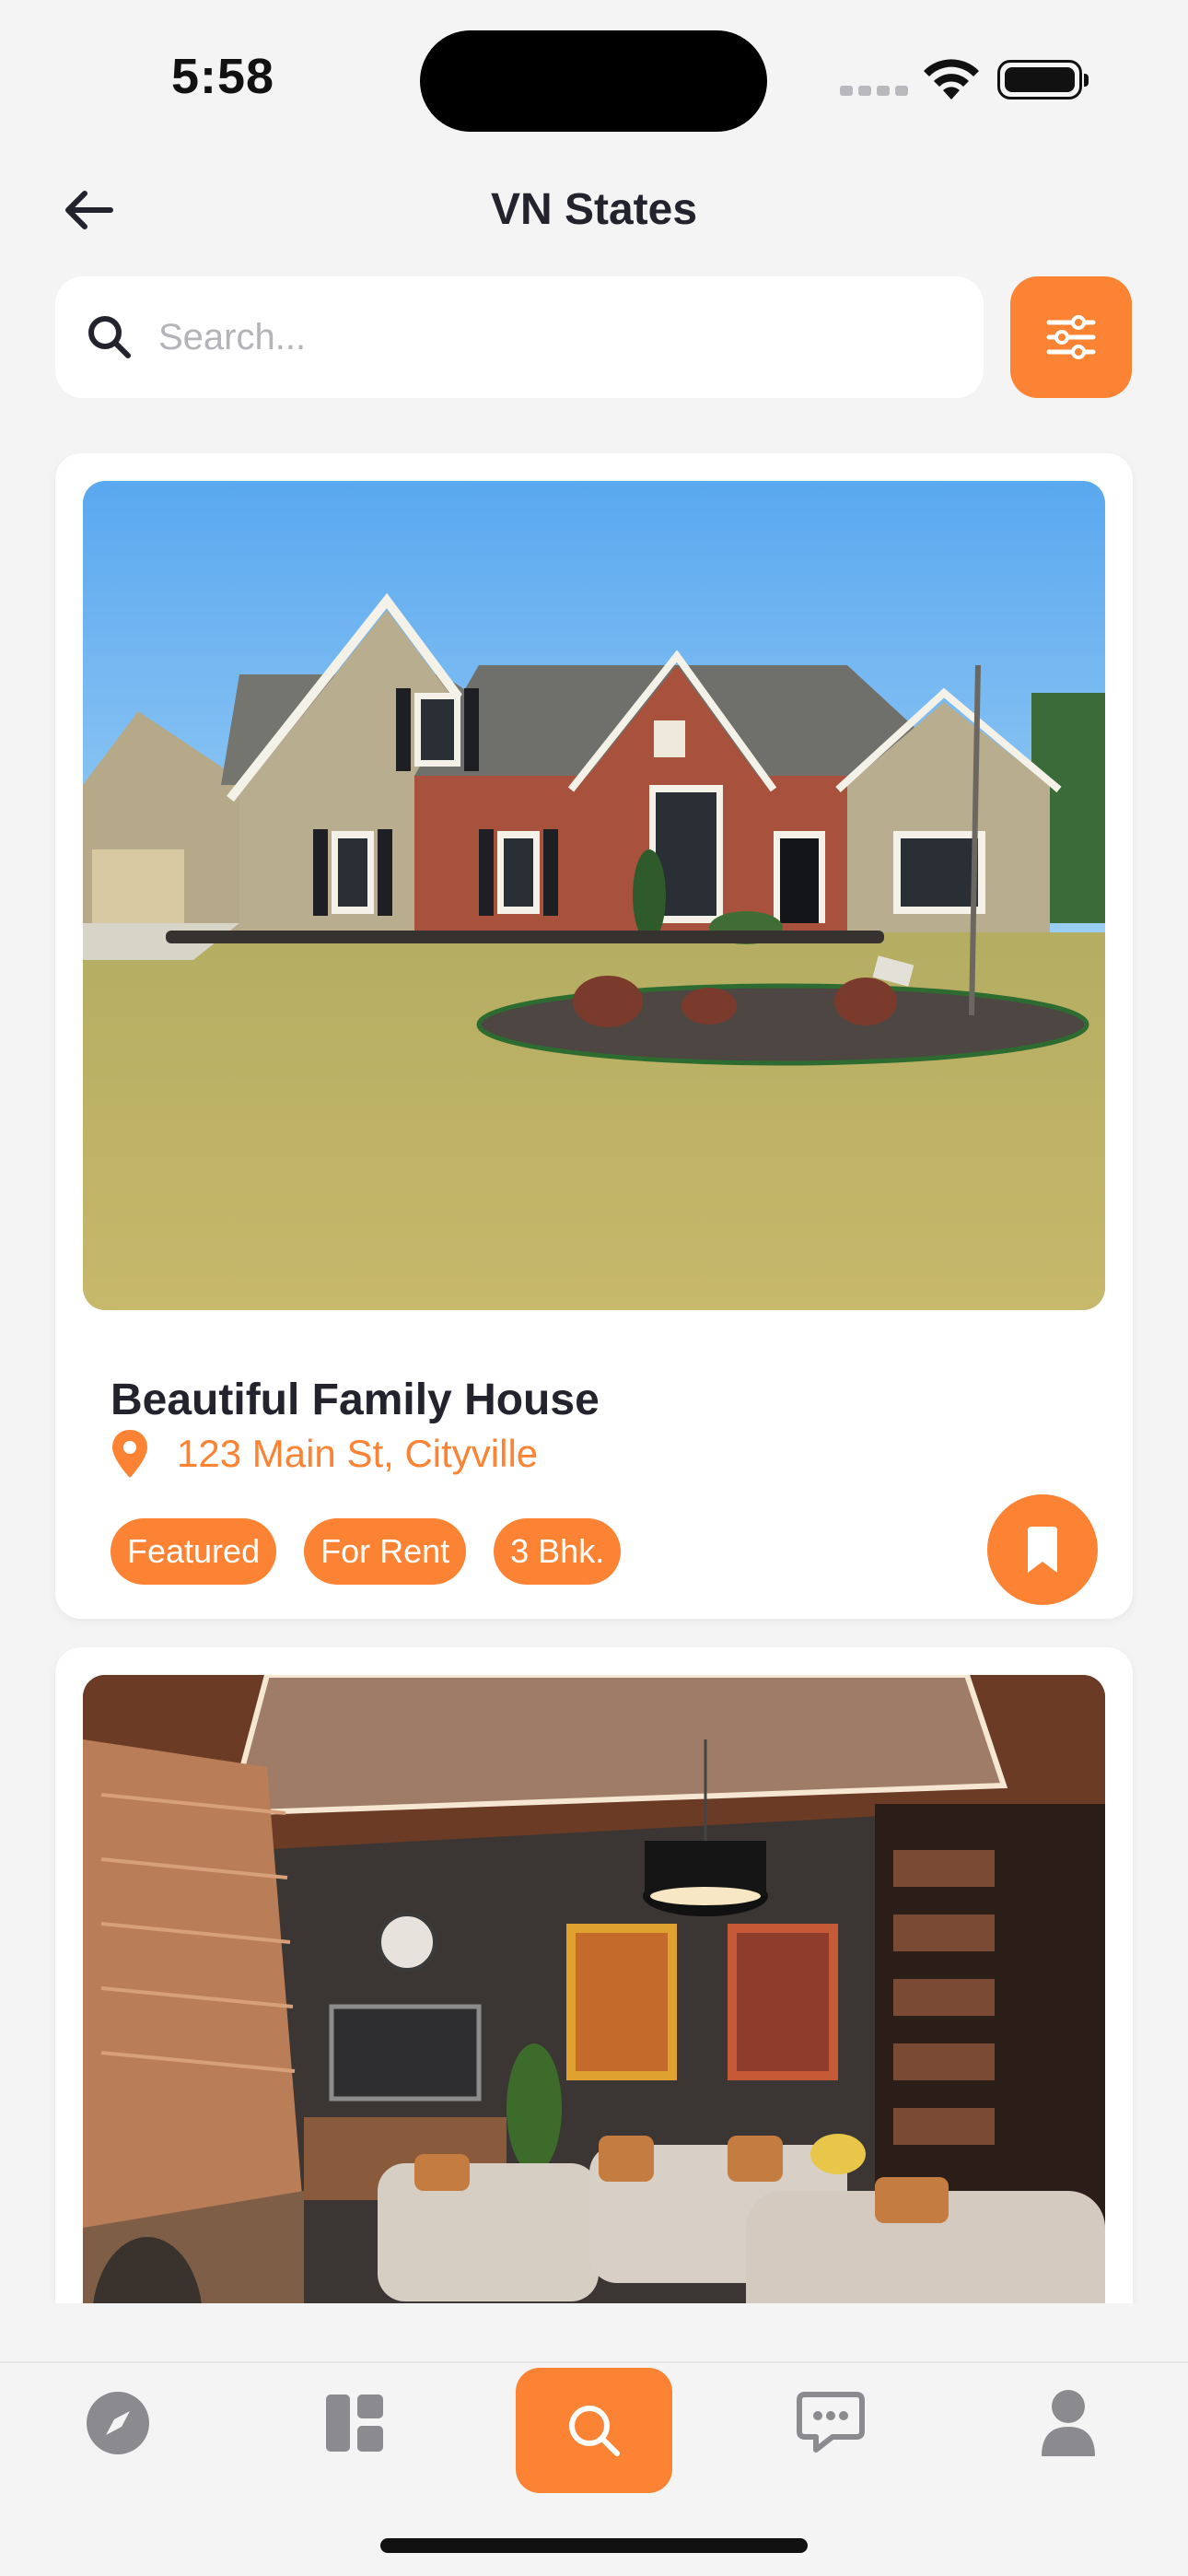 This screenshot has height=2576, width=1188. I want to click on tab-profile, so click(1068, 2423).